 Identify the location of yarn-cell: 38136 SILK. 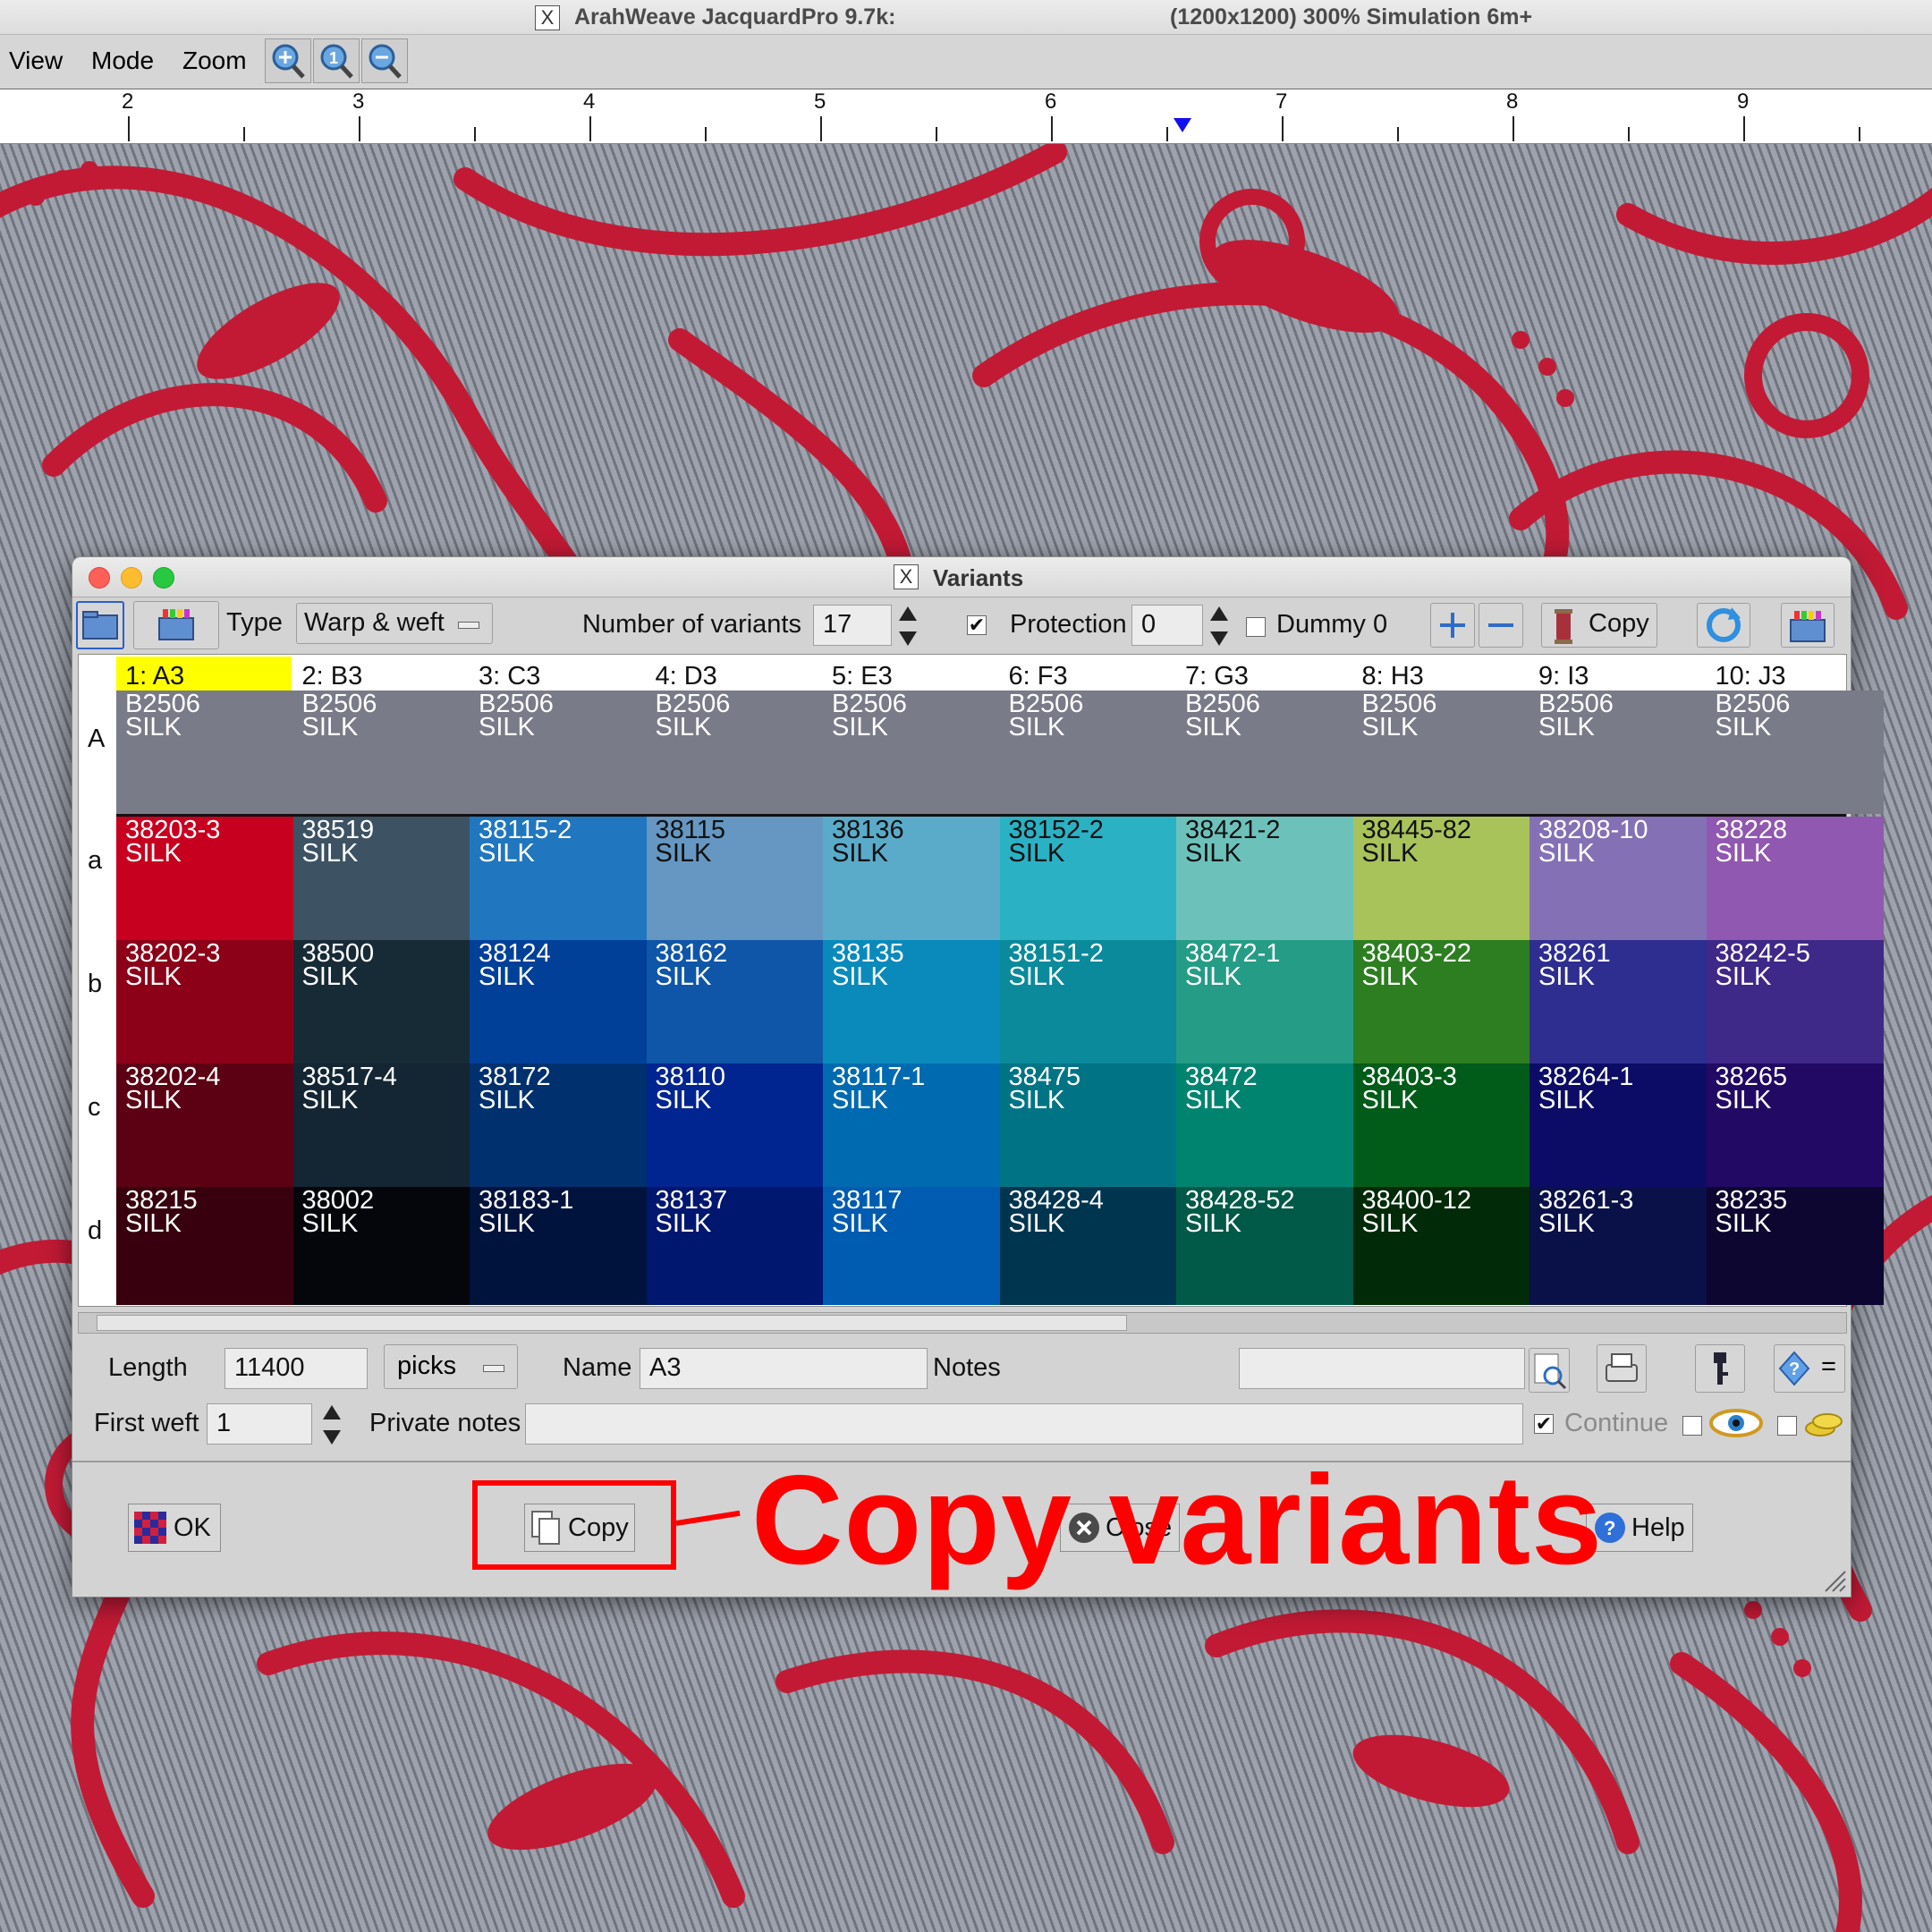
(911, 878).